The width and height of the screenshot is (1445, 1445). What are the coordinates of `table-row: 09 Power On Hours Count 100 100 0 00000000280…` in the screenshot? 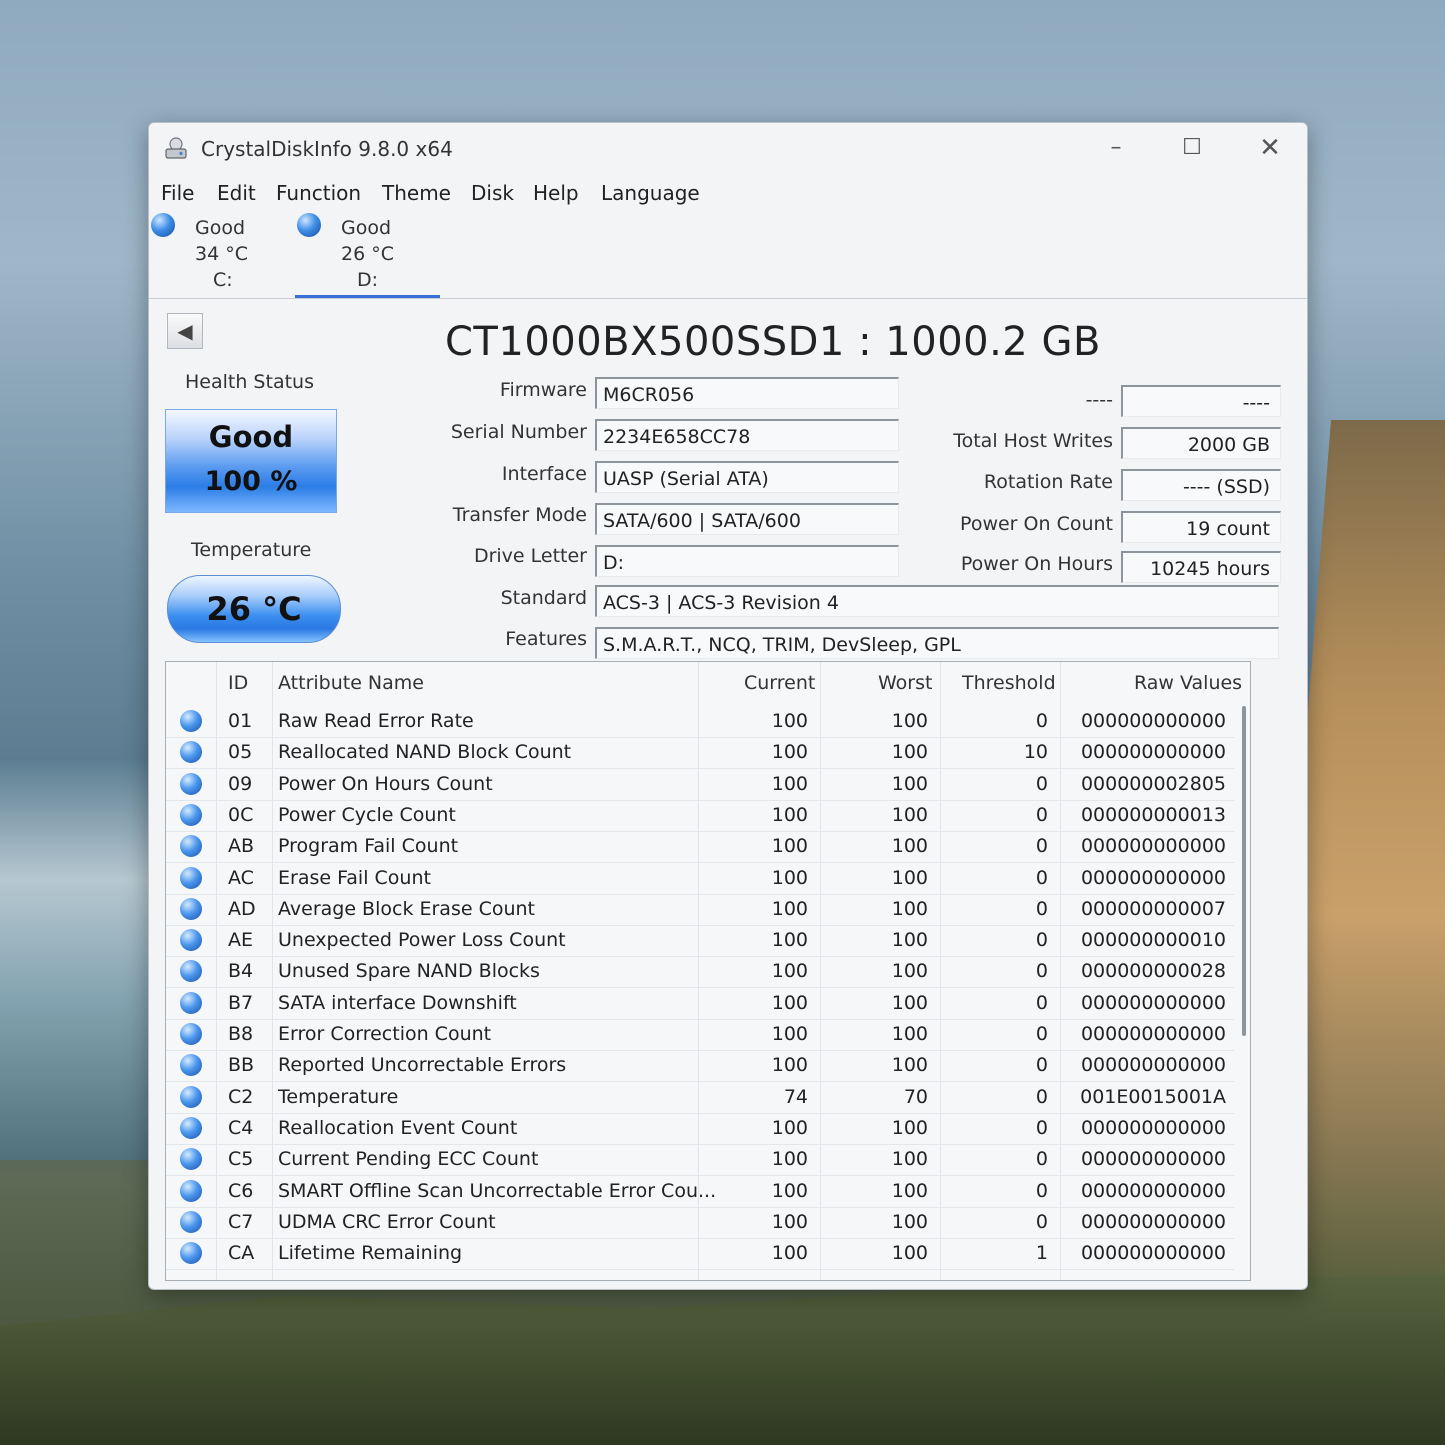 It's located at (700, 785).